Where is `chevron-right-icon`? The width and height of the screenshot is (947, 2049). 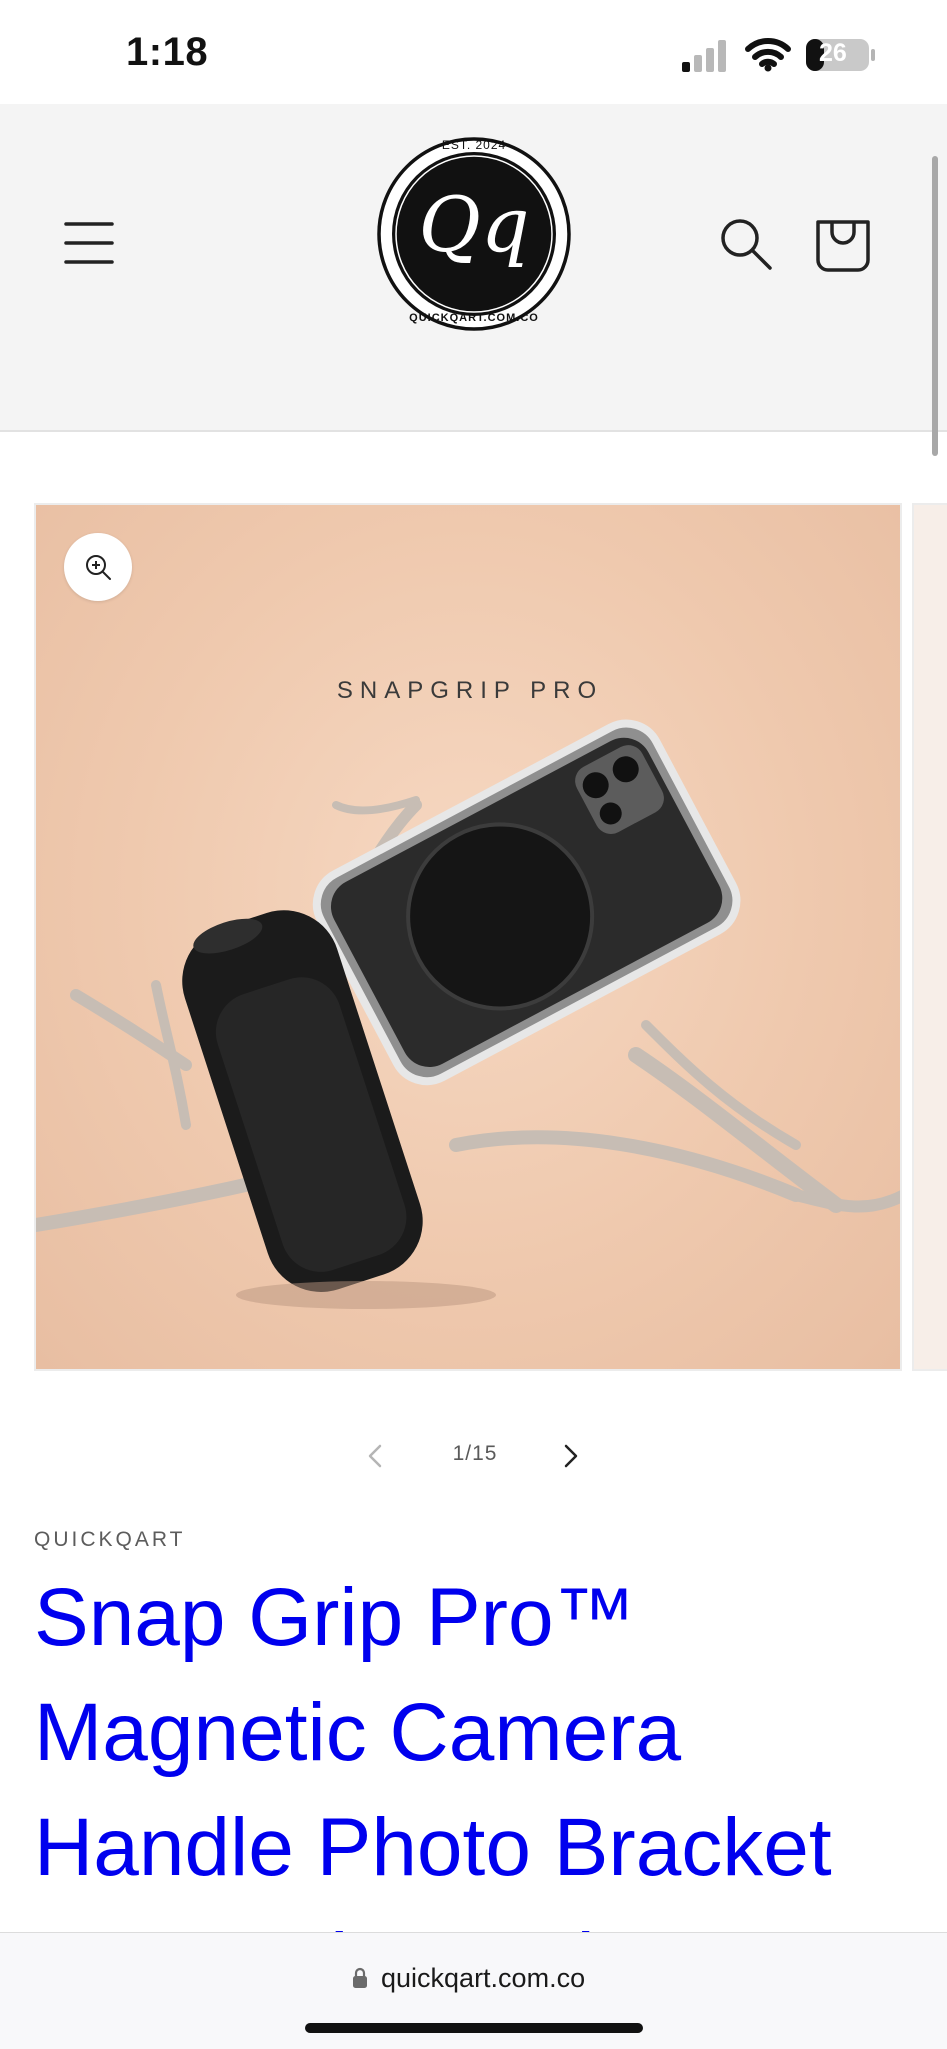 chevron-right-icon is located at coordinates (570, 1456).